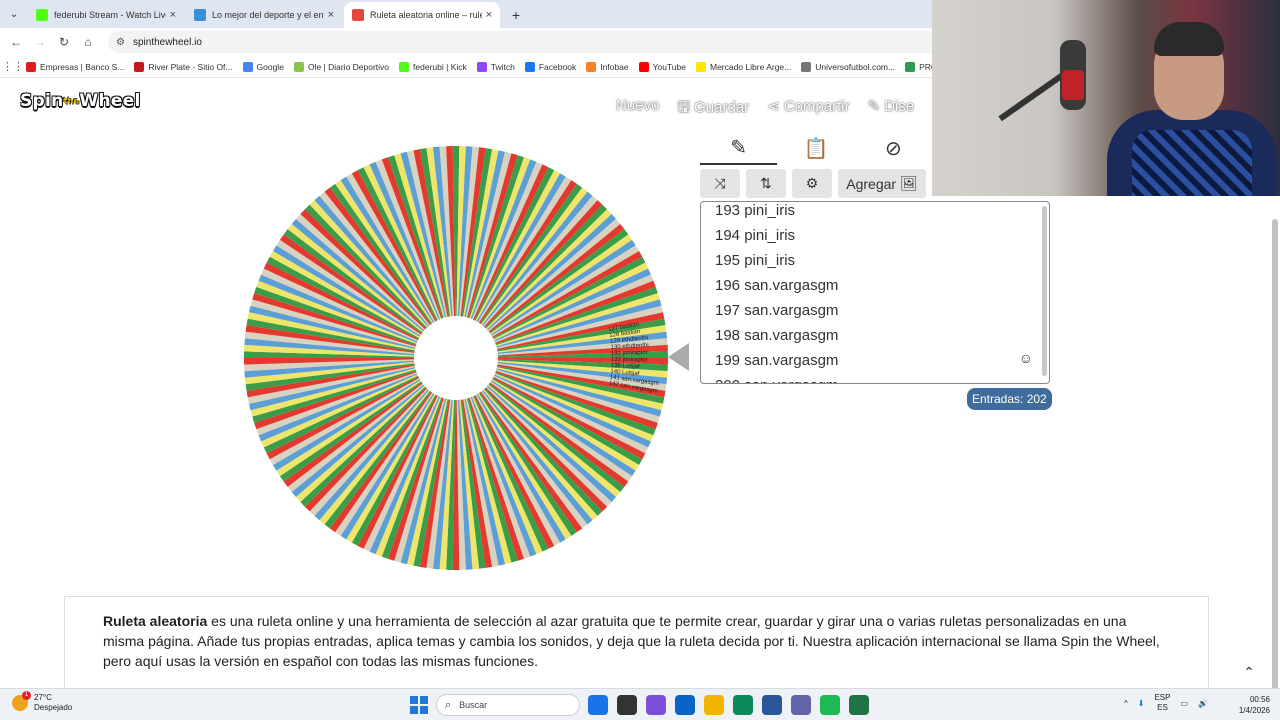  Describe the element at coordinates (53, 707) in the screenshot. I see `weather-status: Despejado` at that location.